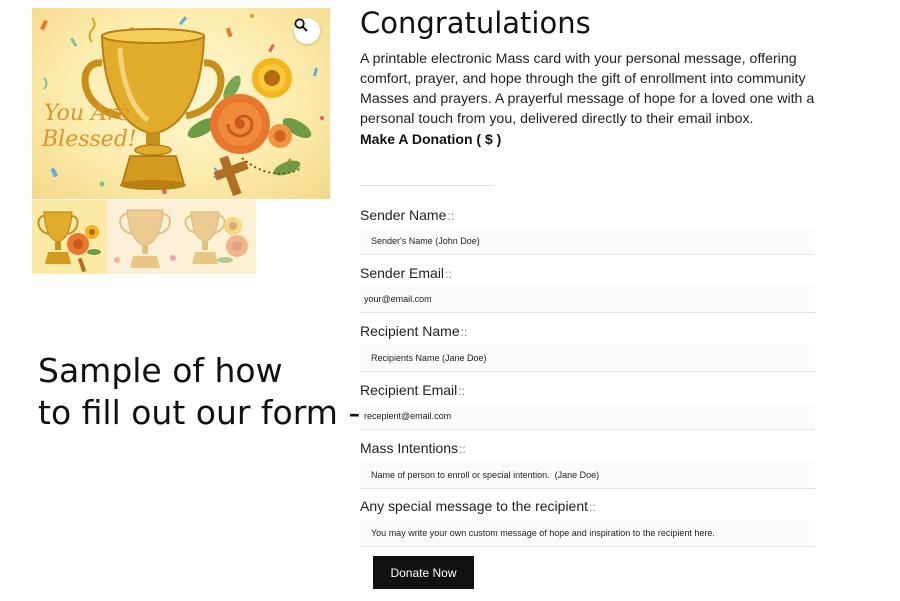 This screenshot has width=900, height=601. I want to click on trophy-card-illustration: You Are Blessed!, so click(182, 105).